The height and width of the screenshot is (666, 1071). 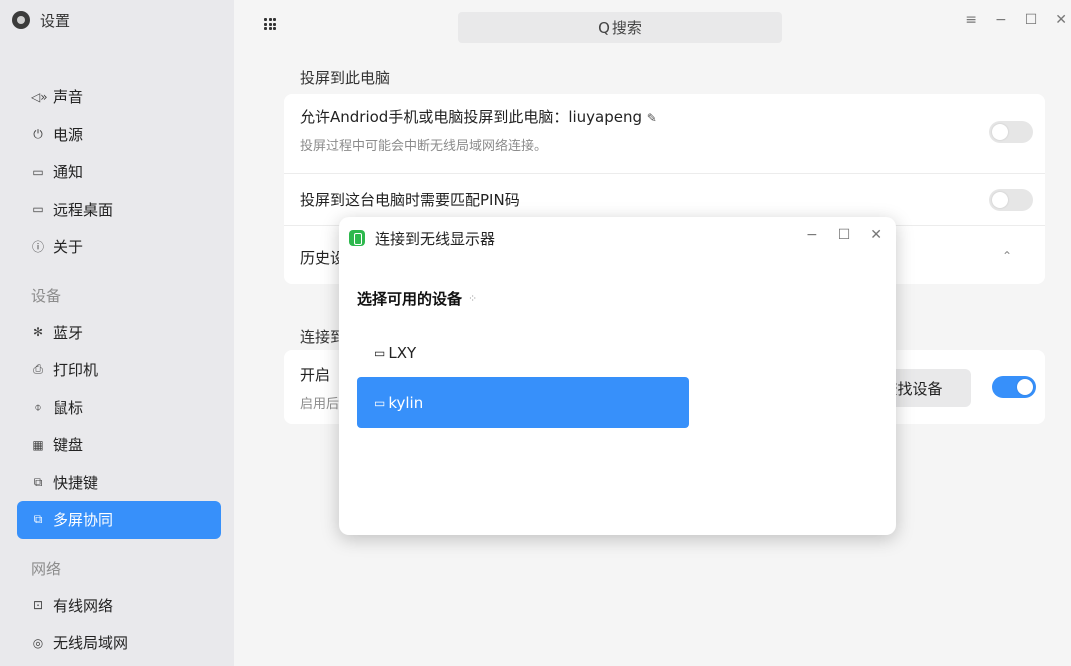 What do you see at coordinates (664, 173) in the screenshot?
I see `divider` at bounding box center [664, 173].